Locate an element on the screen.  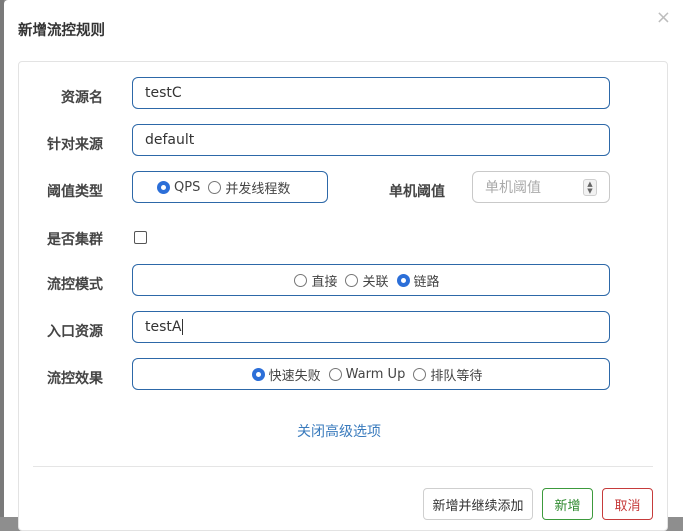
radio-chain: 链路 is located at coordinates (418, 280).